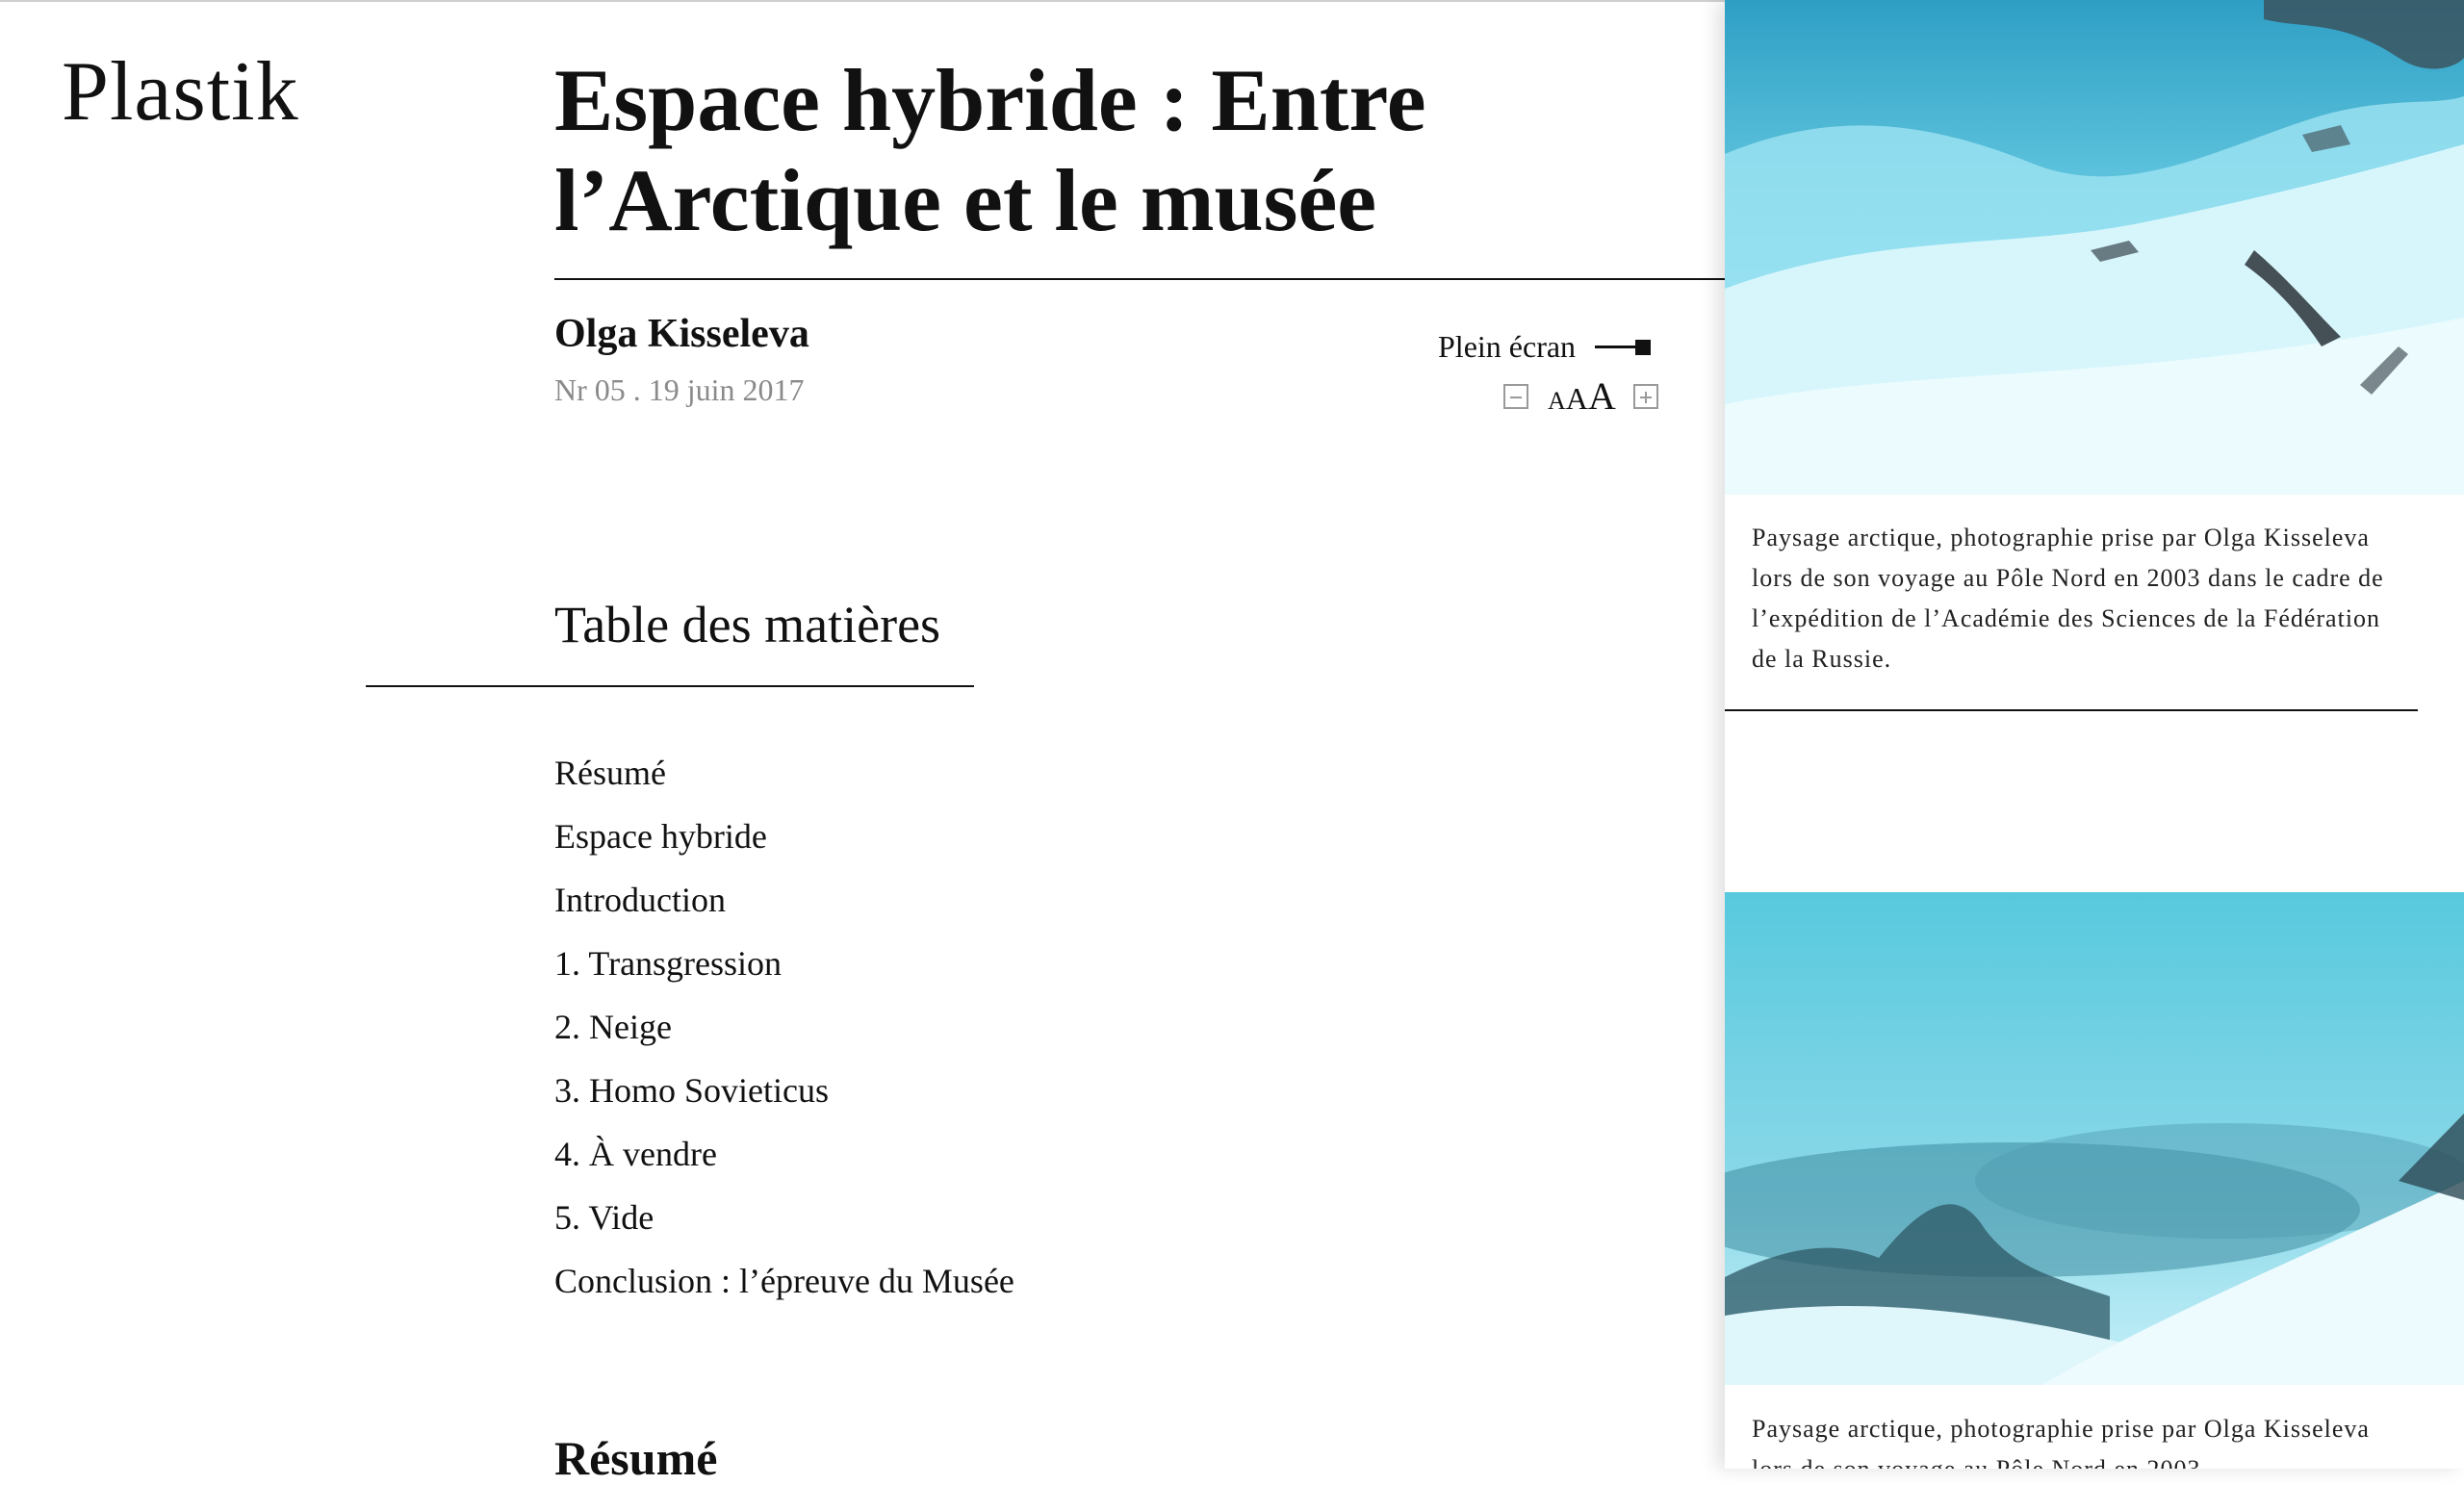 Image resolution: width=2464 pixels, height=1485 pixels. Describe the element at coordinates (784, 1217) in the screenshot. I see `toc-item-vide: 5. Vide` at that location.